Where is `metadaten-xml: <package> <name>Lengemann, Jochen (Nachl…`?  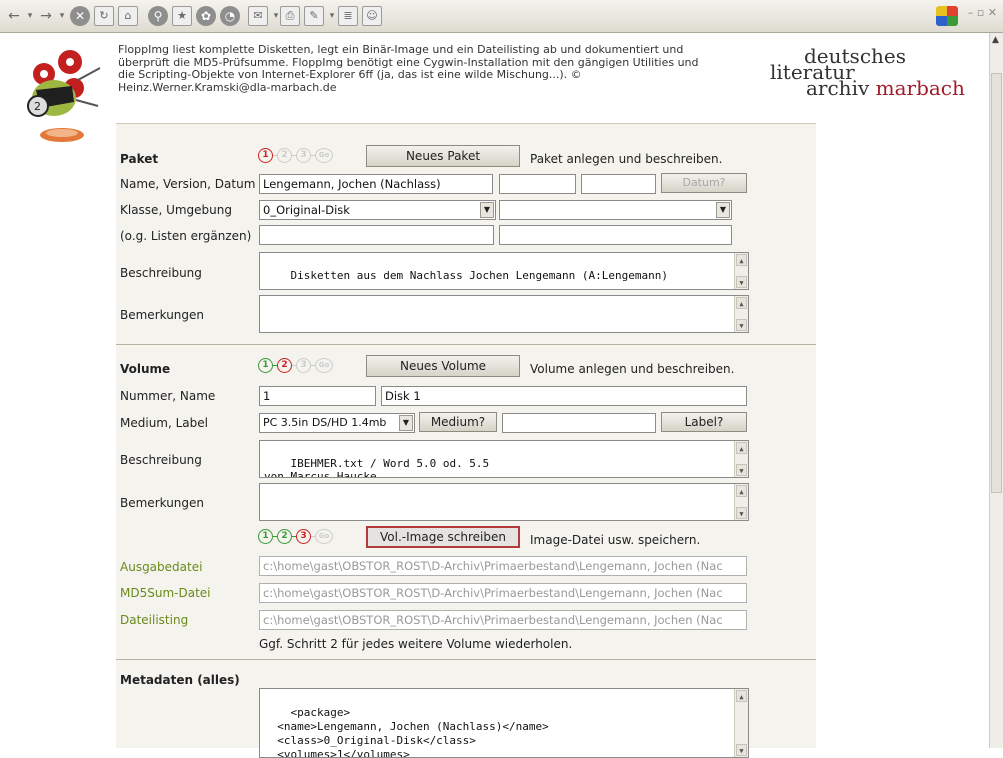 metadaten-xml: <package> <name>Lengemann, Jochen (Nachl… is located at coordinates (413, 732).